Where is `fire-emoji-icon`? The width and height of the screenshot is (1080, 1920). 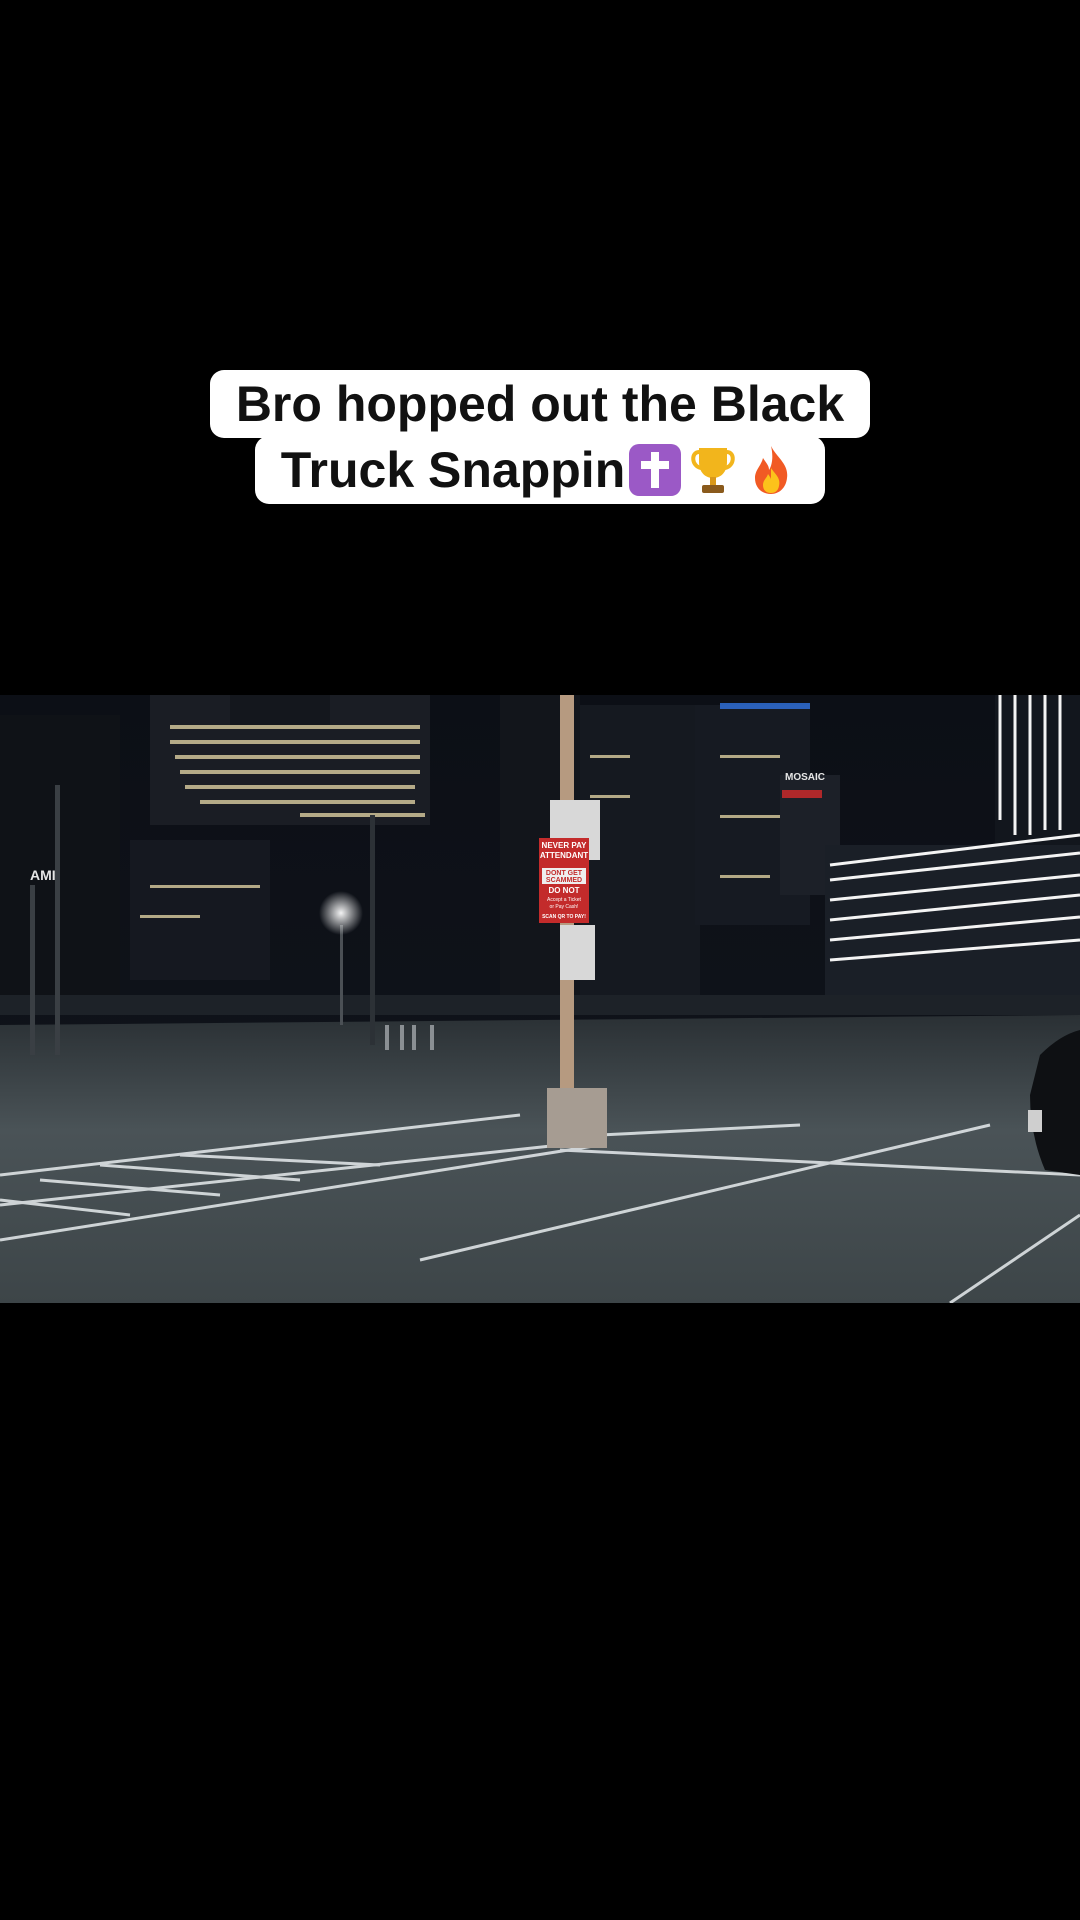 fire-emoji-icon is located at coordinates (771, 470).